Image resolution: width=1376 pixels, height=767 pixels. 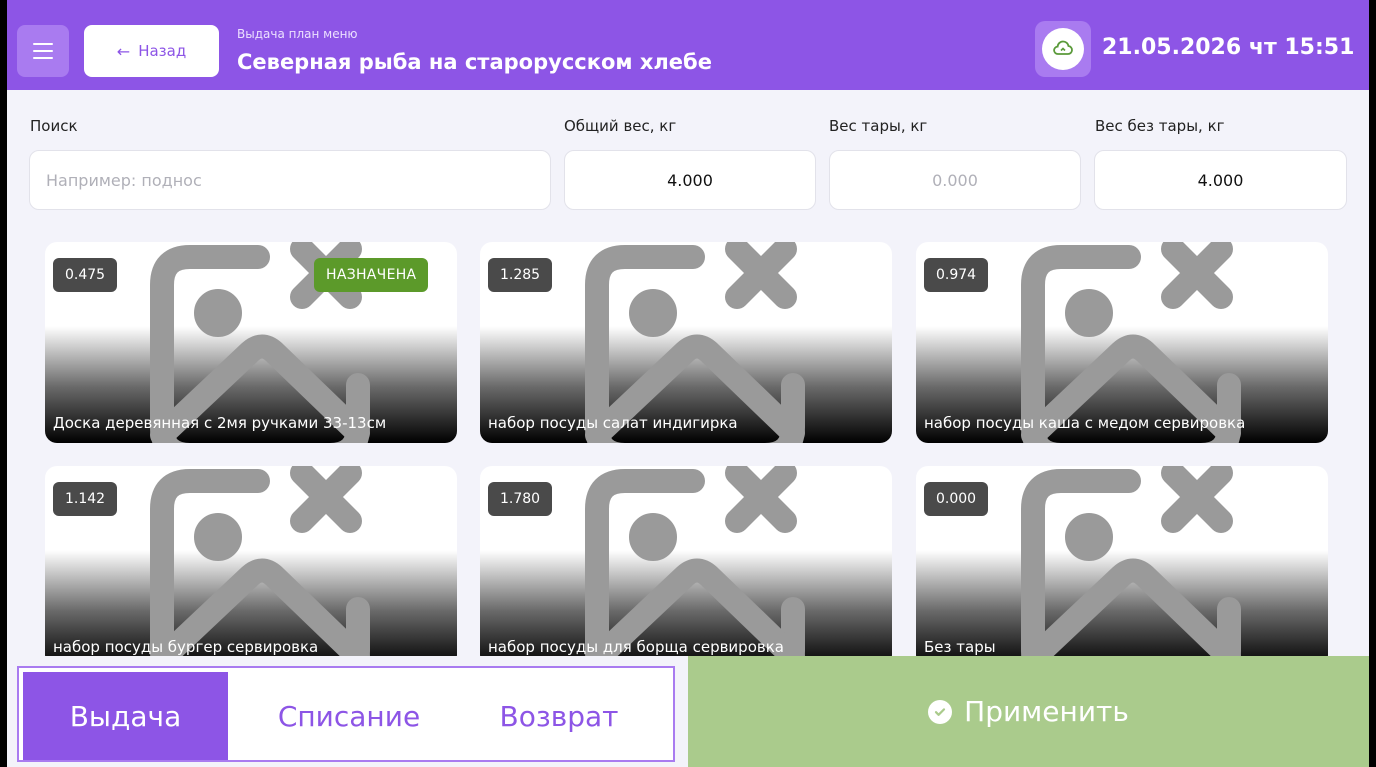 What do you see at coordinates (162, 51) in the screenshot?
I see `back-label: Назад` at bounding box center [162, 51].